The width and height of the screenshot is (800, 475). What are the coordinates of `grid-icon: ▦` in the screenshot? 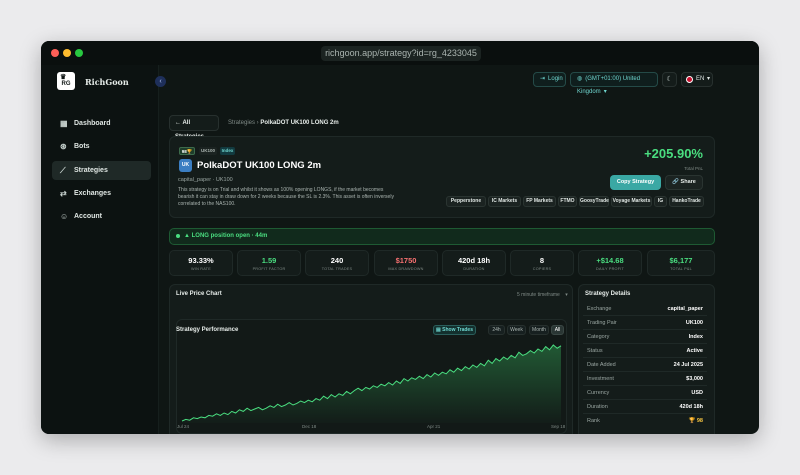 It's located at (64, 123).